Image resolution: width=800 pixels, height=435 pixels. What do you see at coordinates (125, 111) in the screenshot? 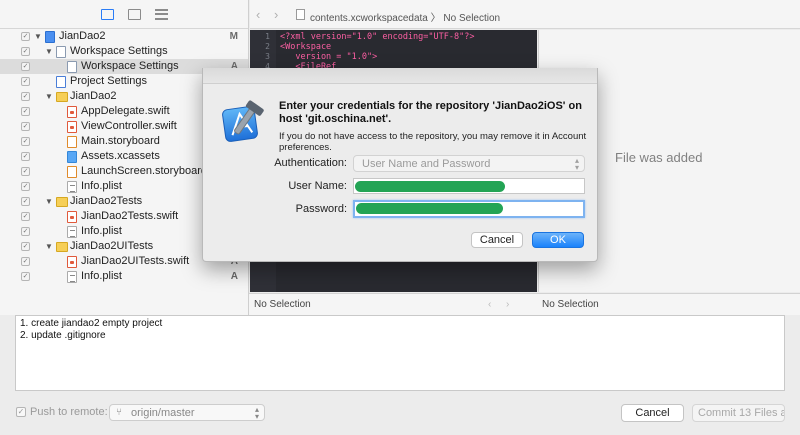
I see `tree-row-label: AppDelegate.swift` at bounding box center [125, 111].